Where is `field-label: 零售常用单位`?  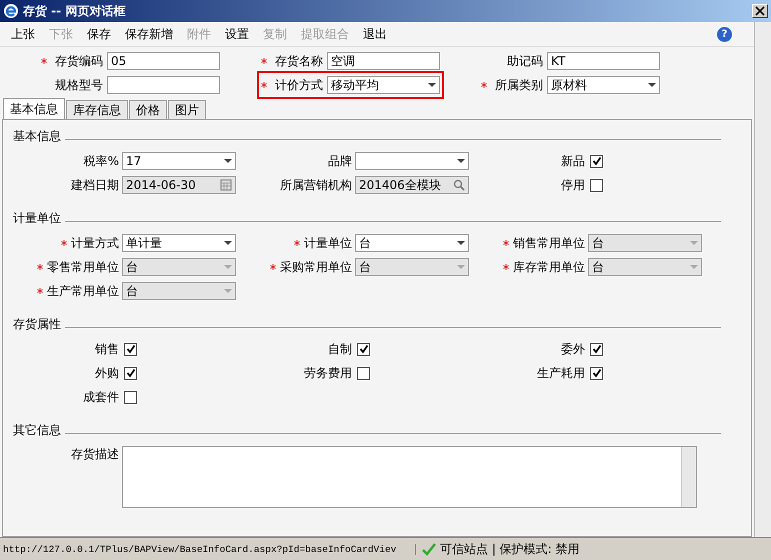 field-label: 零售常用单位 is located at coordinates (83, 267).